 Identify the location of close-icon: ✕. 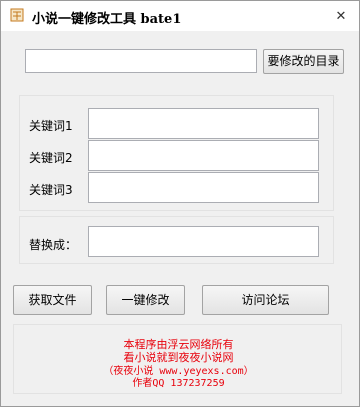
(341, 17).